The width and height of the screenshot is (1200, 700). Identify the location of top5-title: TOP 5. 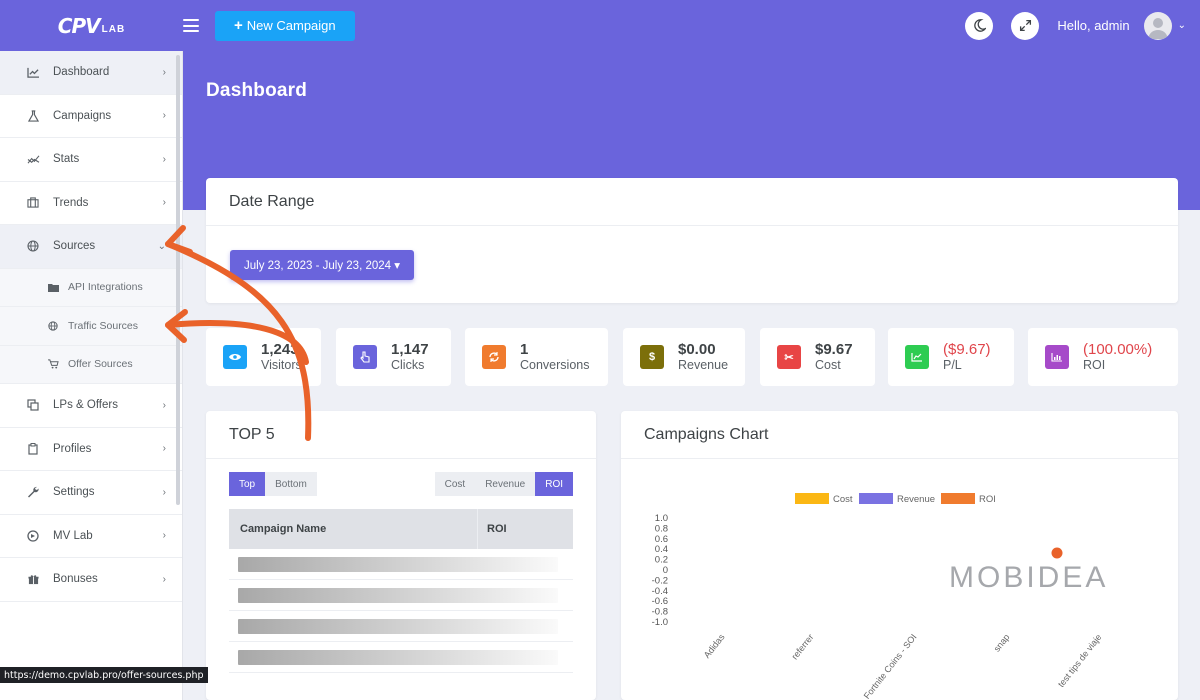
(401, 435).